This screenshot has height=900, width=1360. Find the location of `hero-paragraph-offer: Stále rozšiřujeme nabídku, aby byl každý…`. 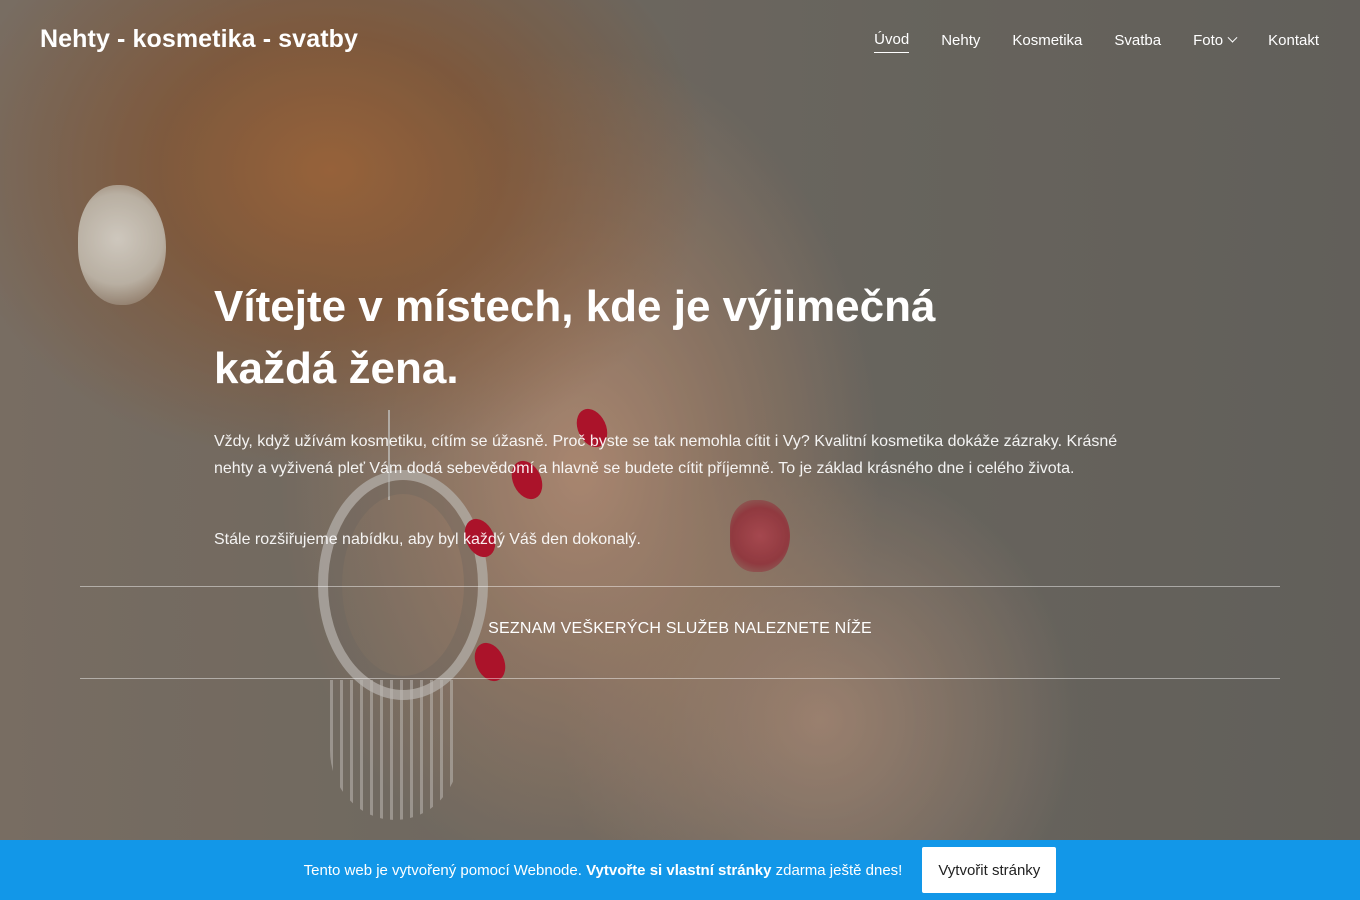

hero-paragraph-offer: Stále rozšiřujeme nabídku, aby byl každý… is located at coordinates (427, 539).